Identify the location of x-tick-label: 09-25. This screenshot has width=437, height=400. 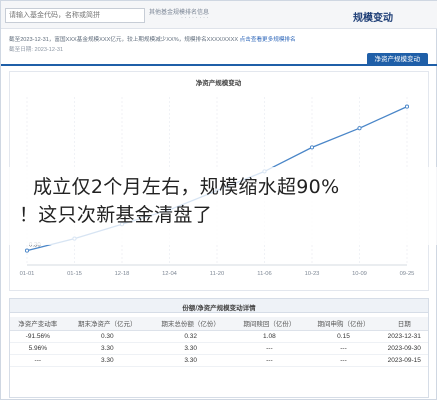
(407, 274).